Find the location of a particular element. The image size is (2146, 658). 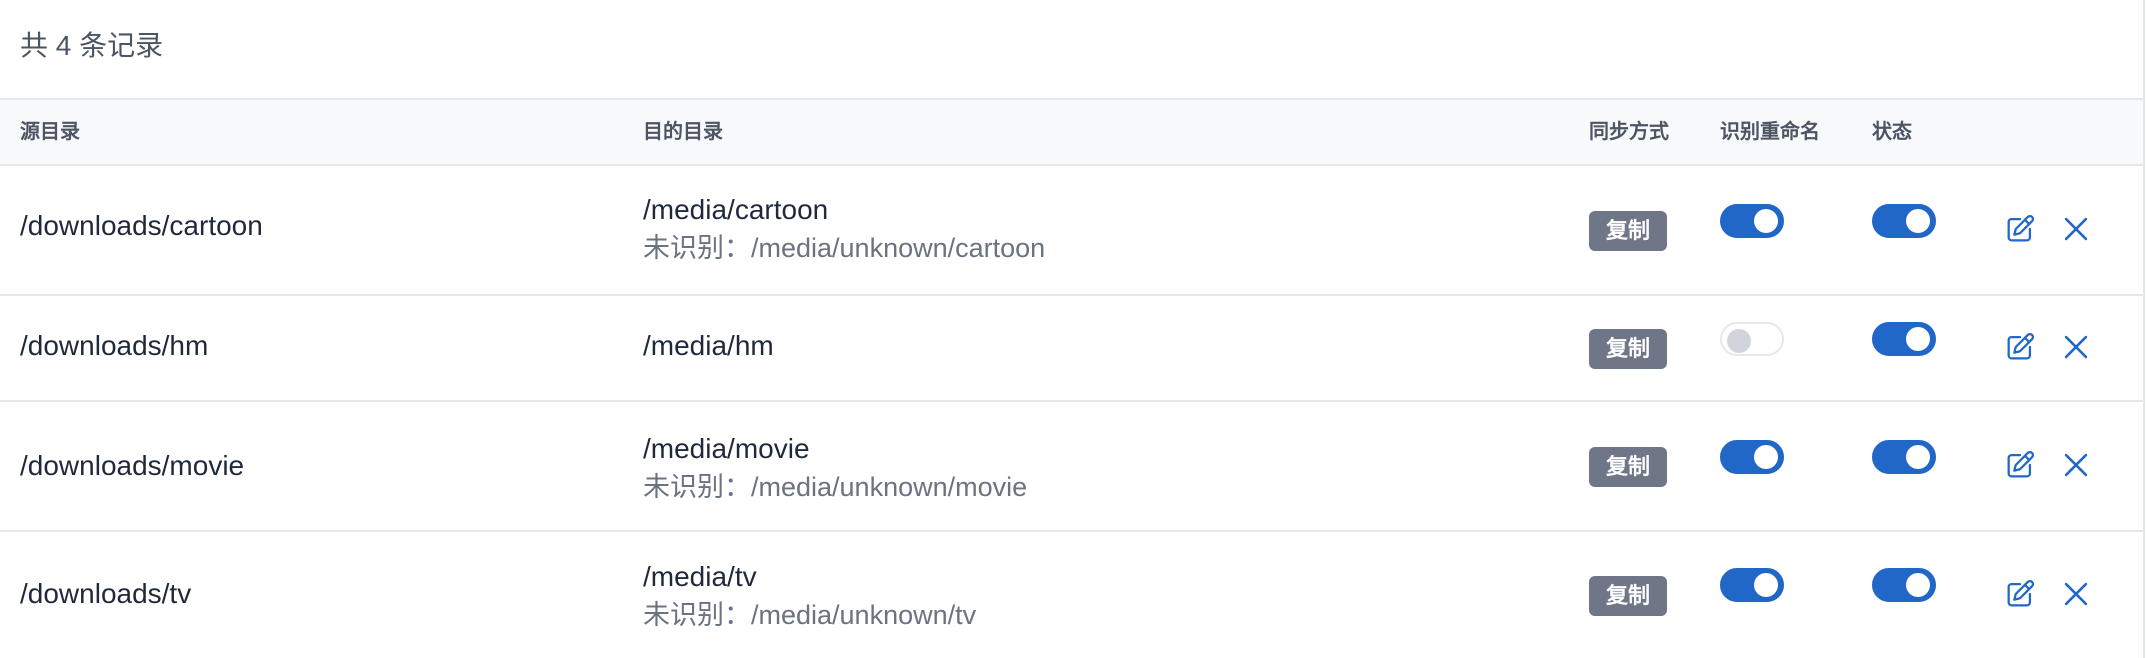

target-dir-cell: /media/hm is located at coordinates (708, 346).